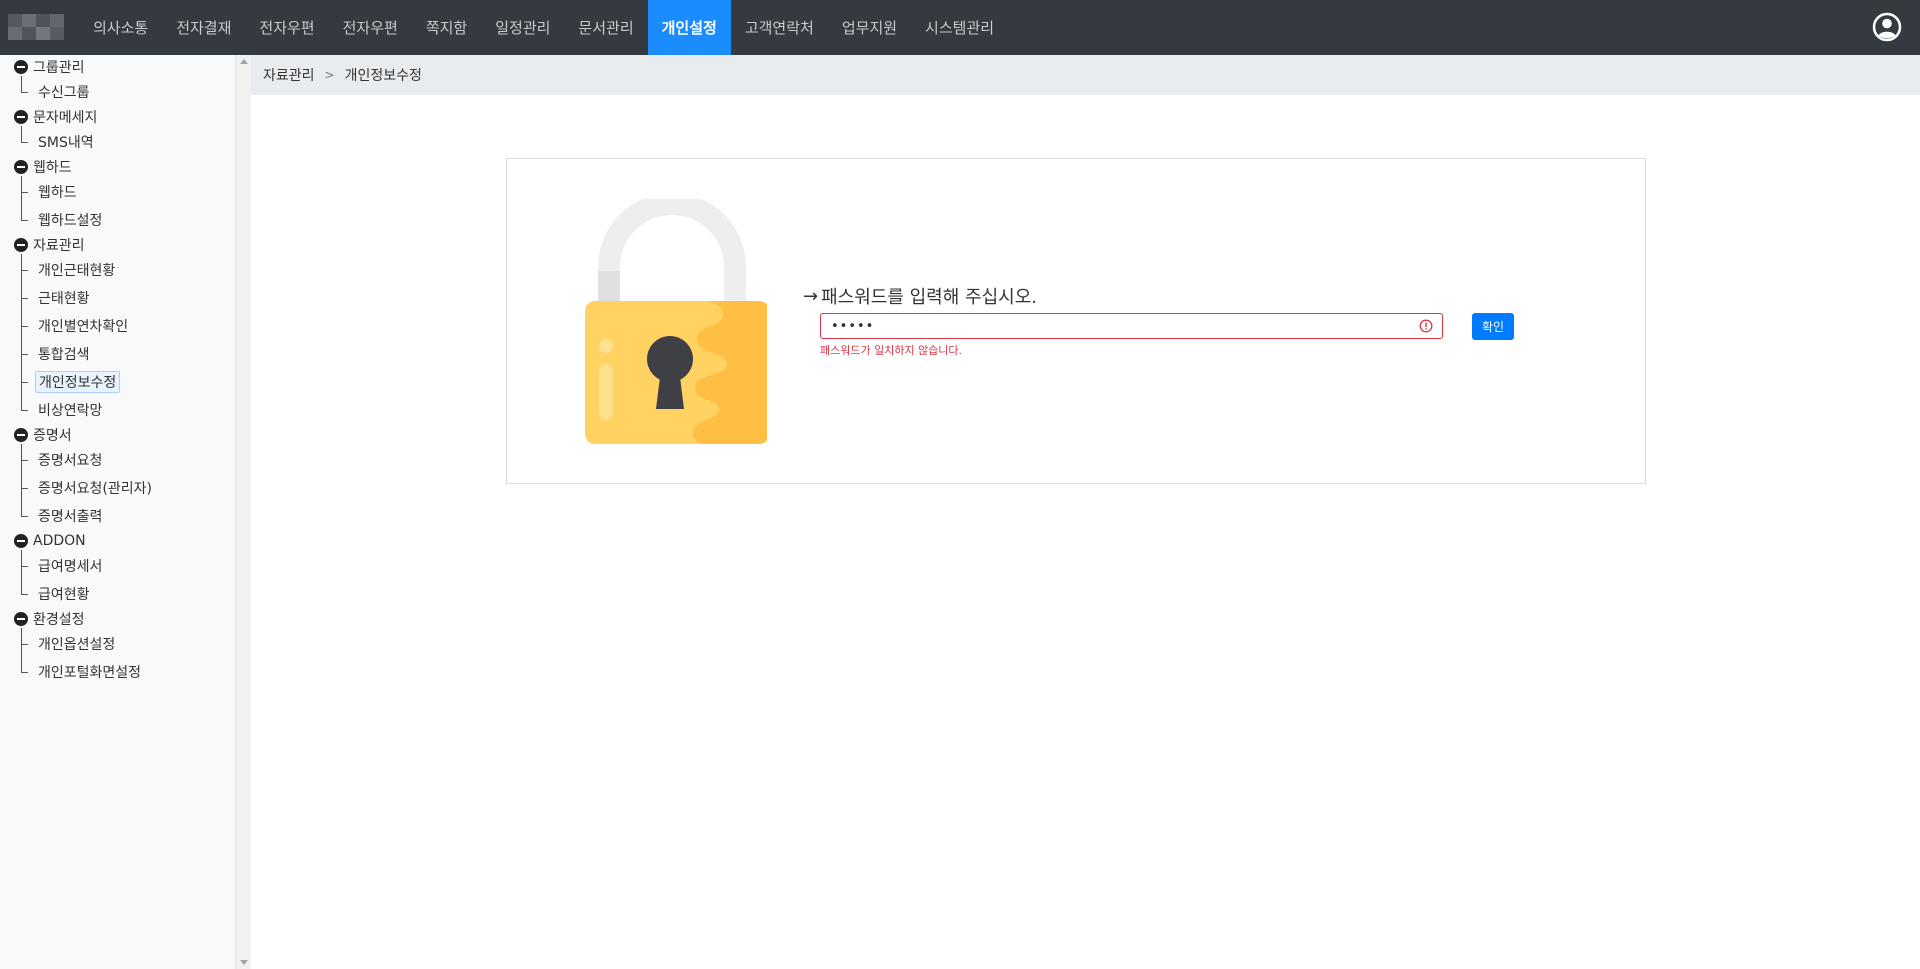  I want to click on logo, so click(34, 27).